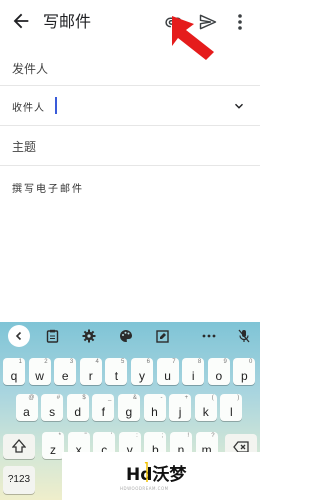 Image resolution: width=320 pixels, height=500 pixels. I want to click on watermark-logo: Hd沃梦, so click(156, 473).